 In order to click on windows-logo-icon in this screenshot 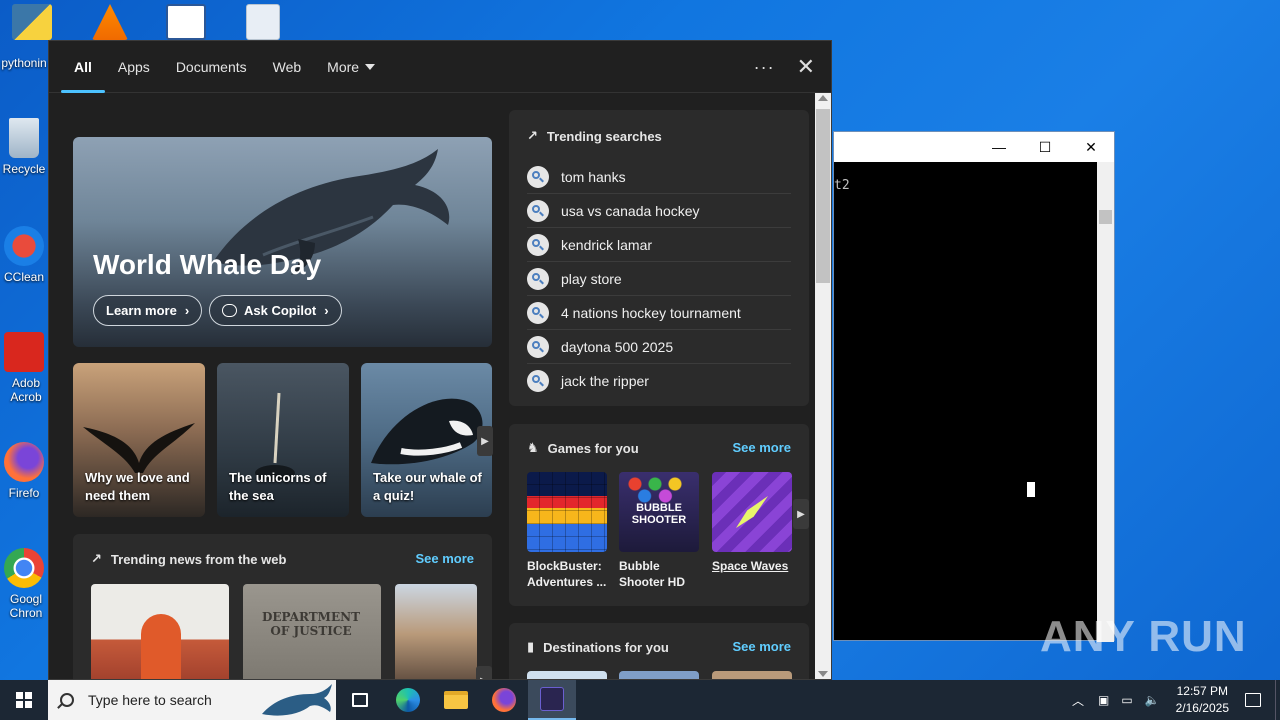, I will do `click(24, 700)`.